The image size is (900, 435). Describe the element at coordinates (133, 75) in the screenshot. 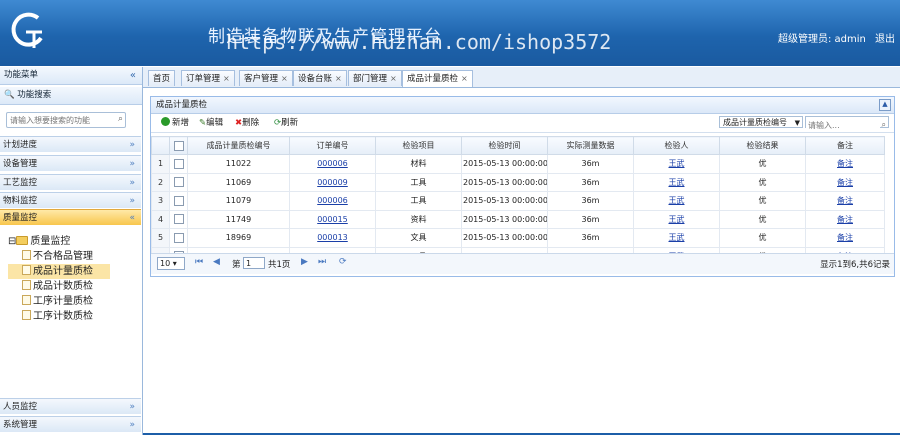

I see `collapse-sidebar-icon: «` at that location.